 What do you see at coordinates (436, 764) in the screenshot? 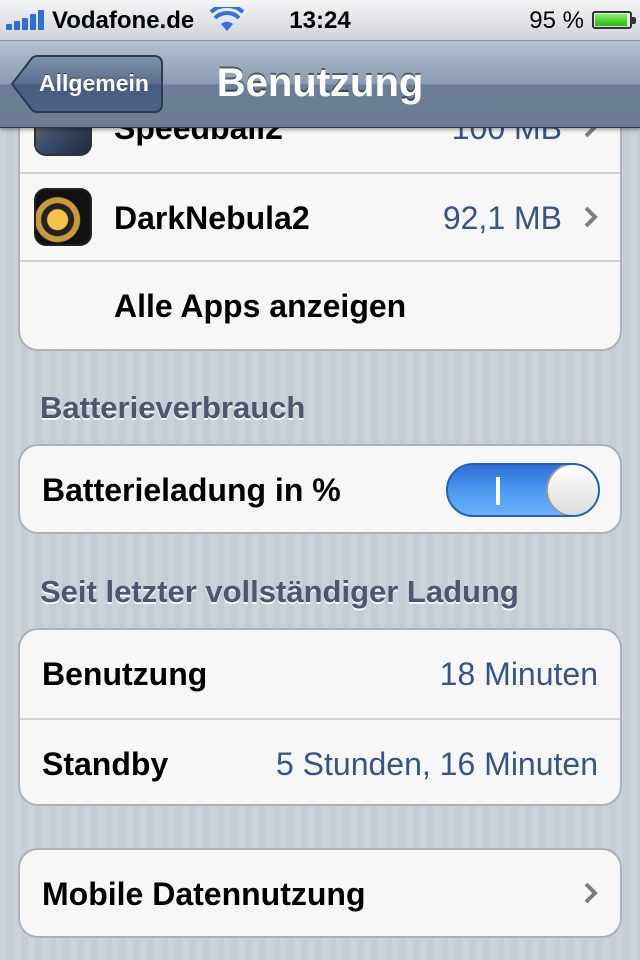
I see `standby-value: 5 Stunden, 16 Minuten` at bounding box center [436, 764].